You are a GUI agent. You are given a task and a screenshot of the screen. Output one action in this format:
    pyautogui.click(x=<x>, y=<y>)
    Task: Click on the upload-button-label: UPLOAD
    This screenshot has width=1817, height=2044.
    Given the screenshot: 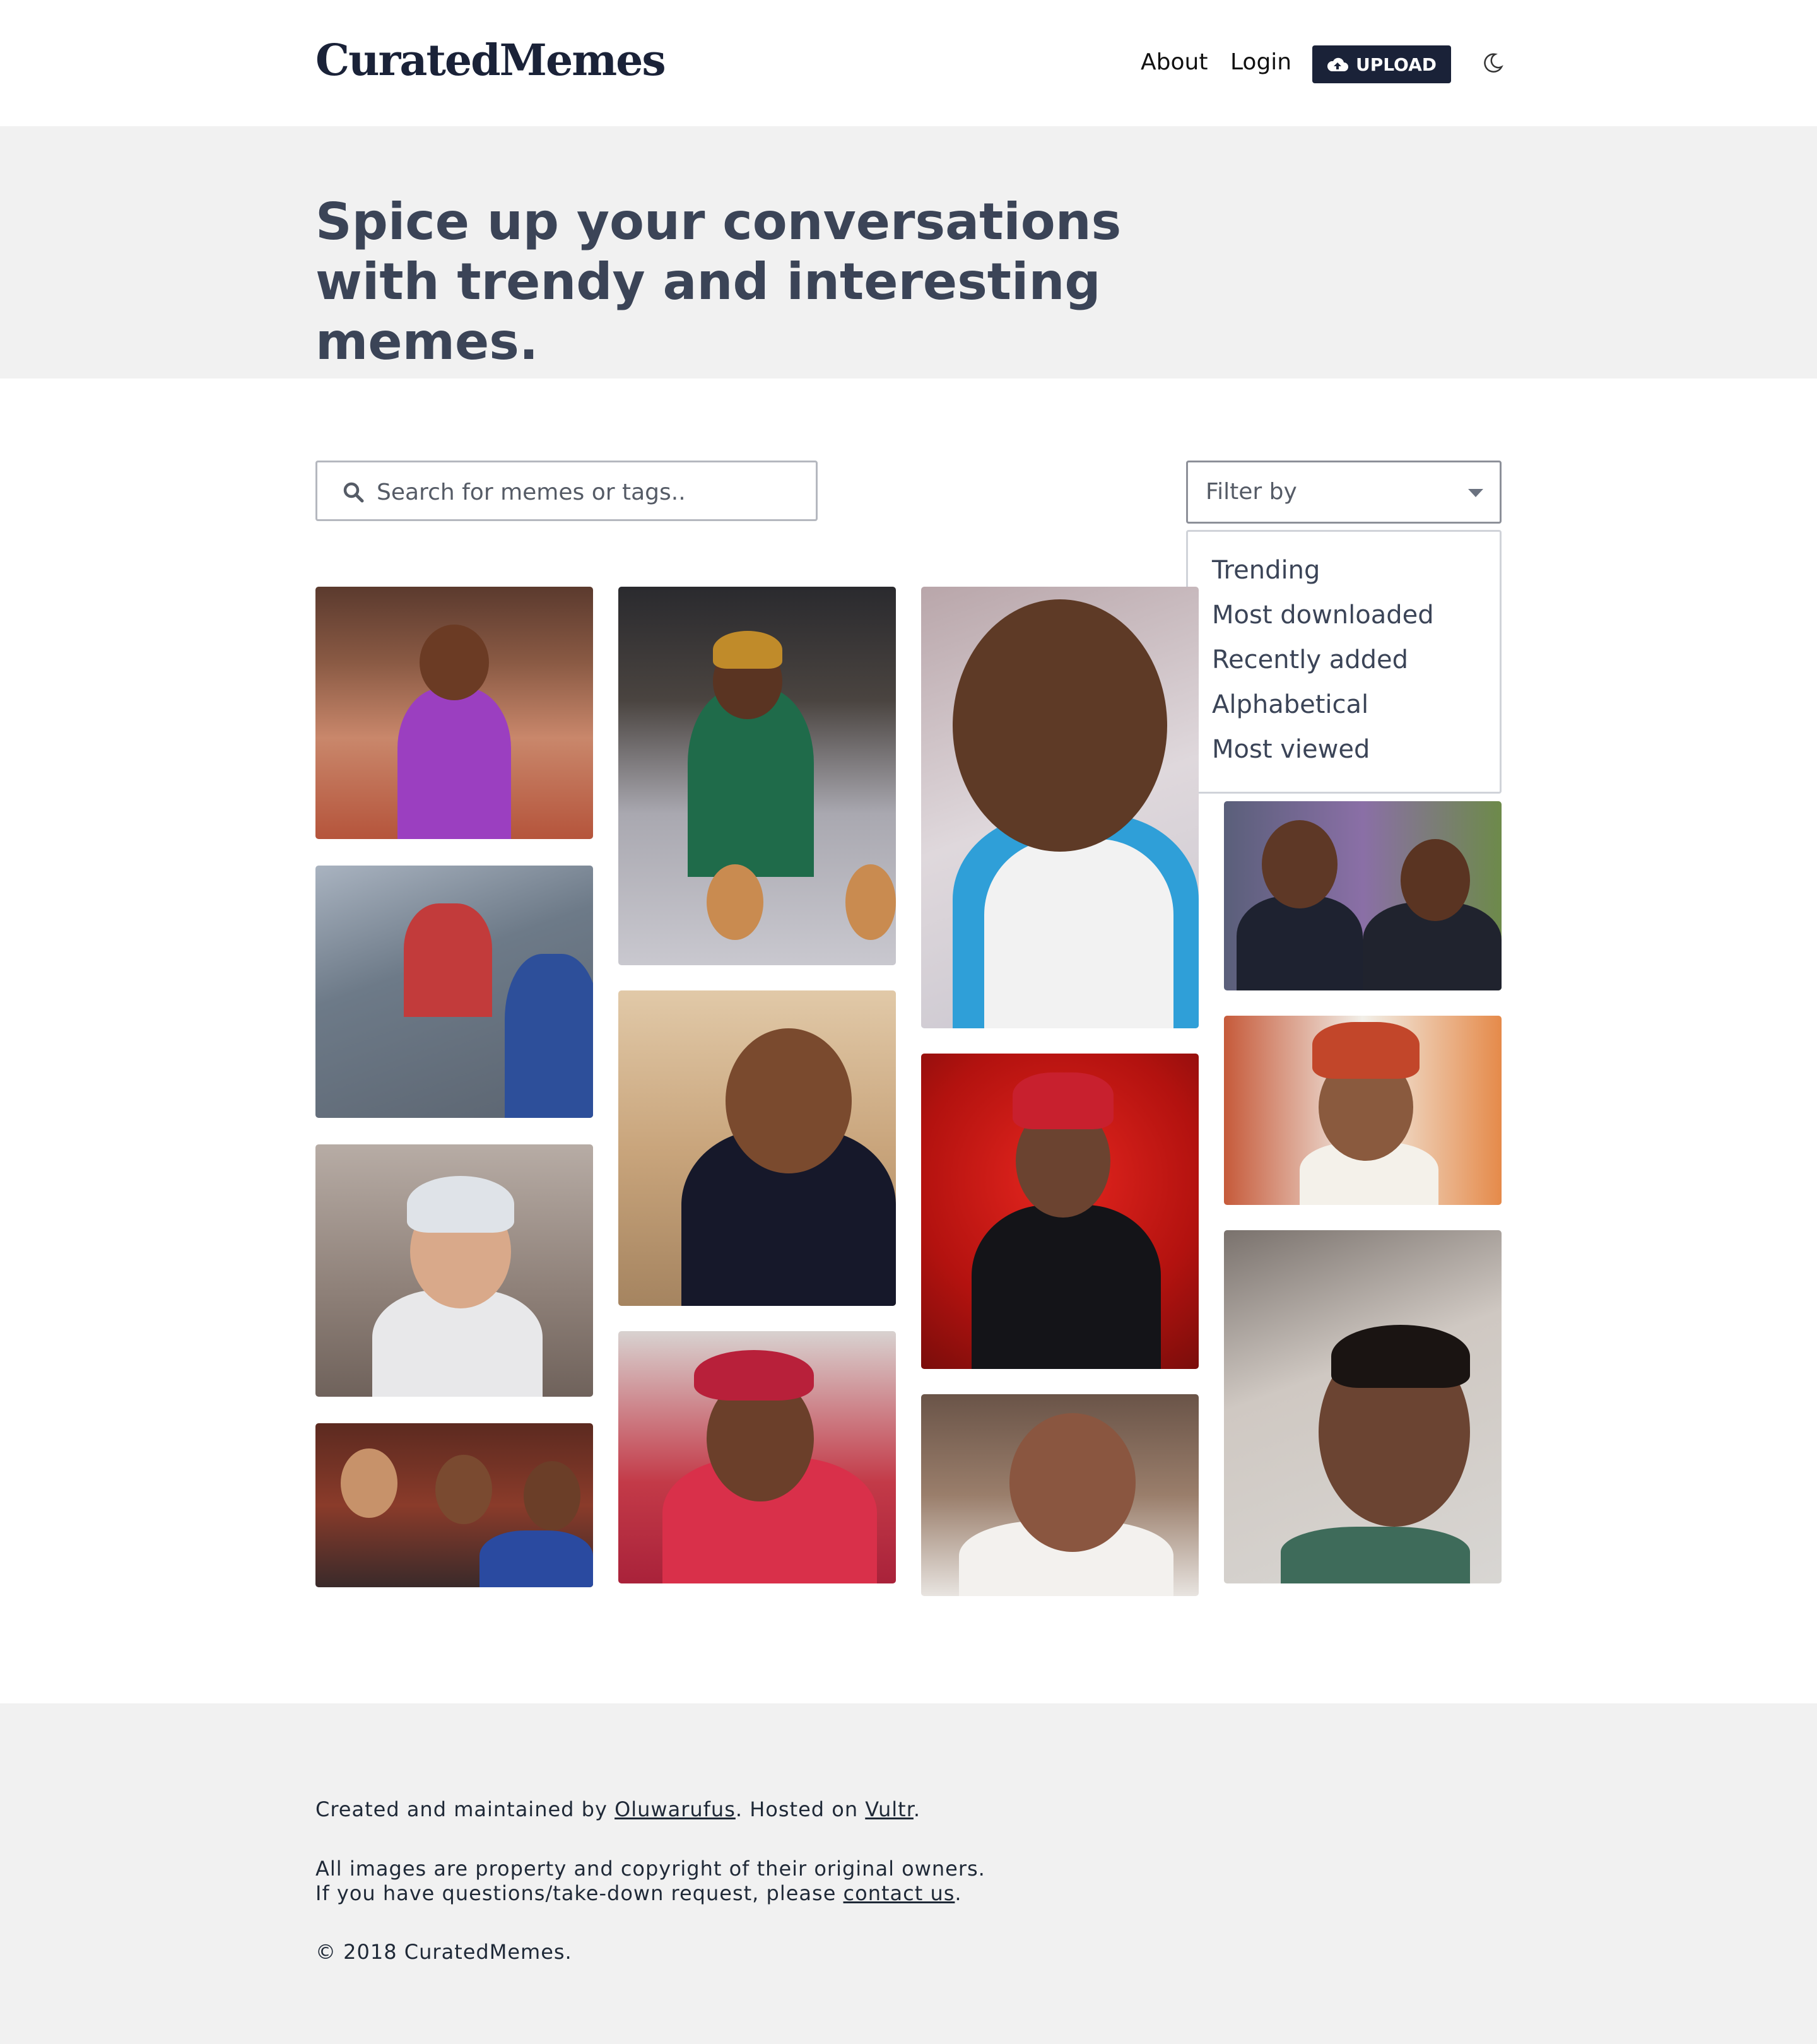 What is the action you would take?
    pyautogui.click(x=1396, y=64)
    